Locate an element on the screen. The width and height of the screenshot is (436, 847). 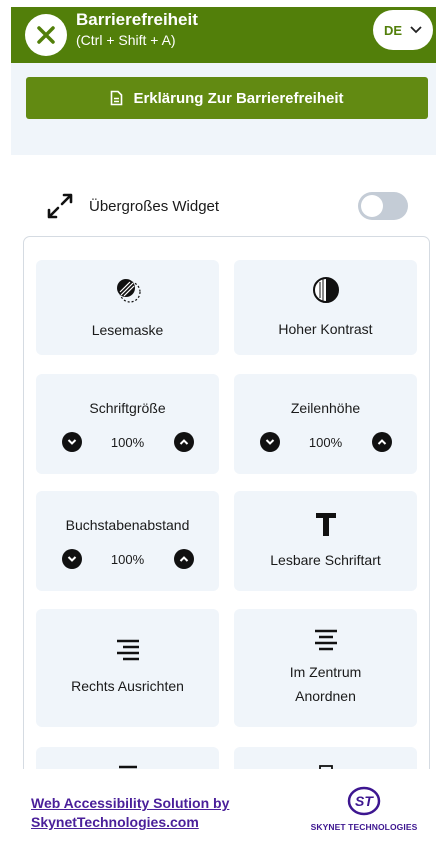
line-height-label: Zeilenhöhe is located at coordinates (325, 408).